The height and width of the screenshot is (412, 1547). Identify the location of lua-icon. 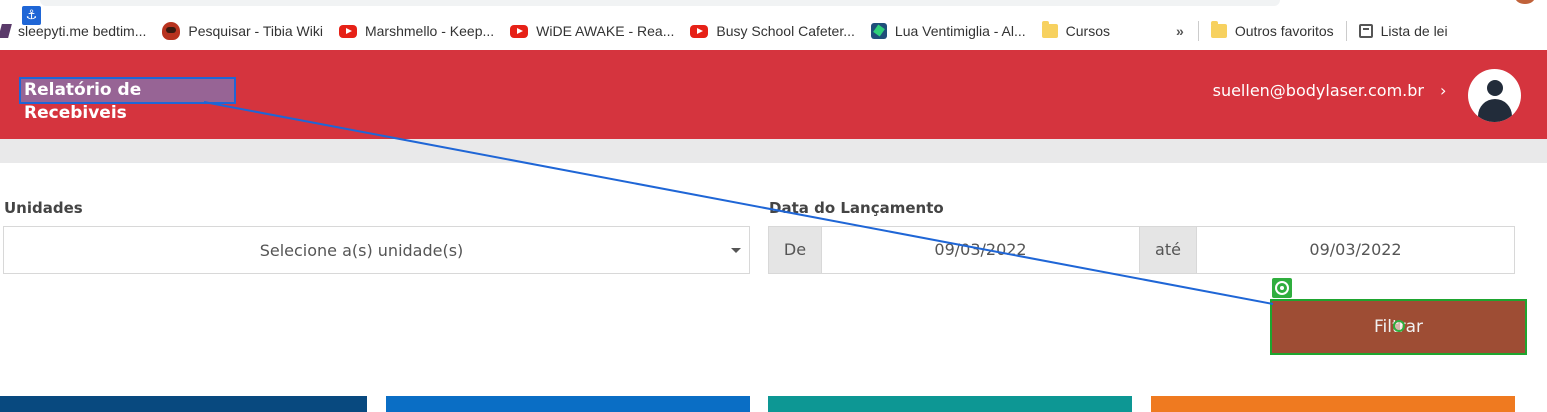
(878, 31).